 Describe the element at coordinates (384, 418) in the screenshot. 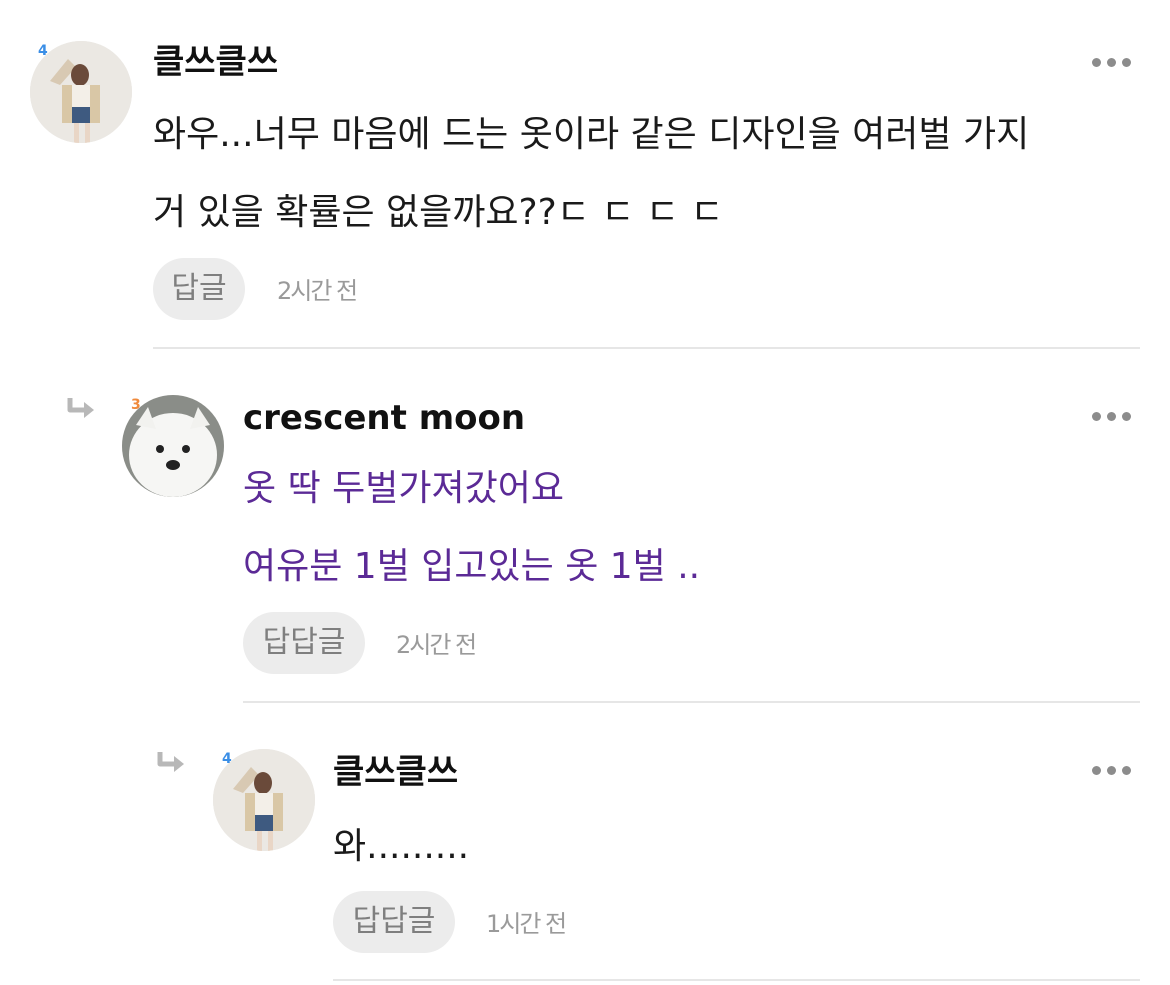

I see `author-name: crescent moon` at that location.